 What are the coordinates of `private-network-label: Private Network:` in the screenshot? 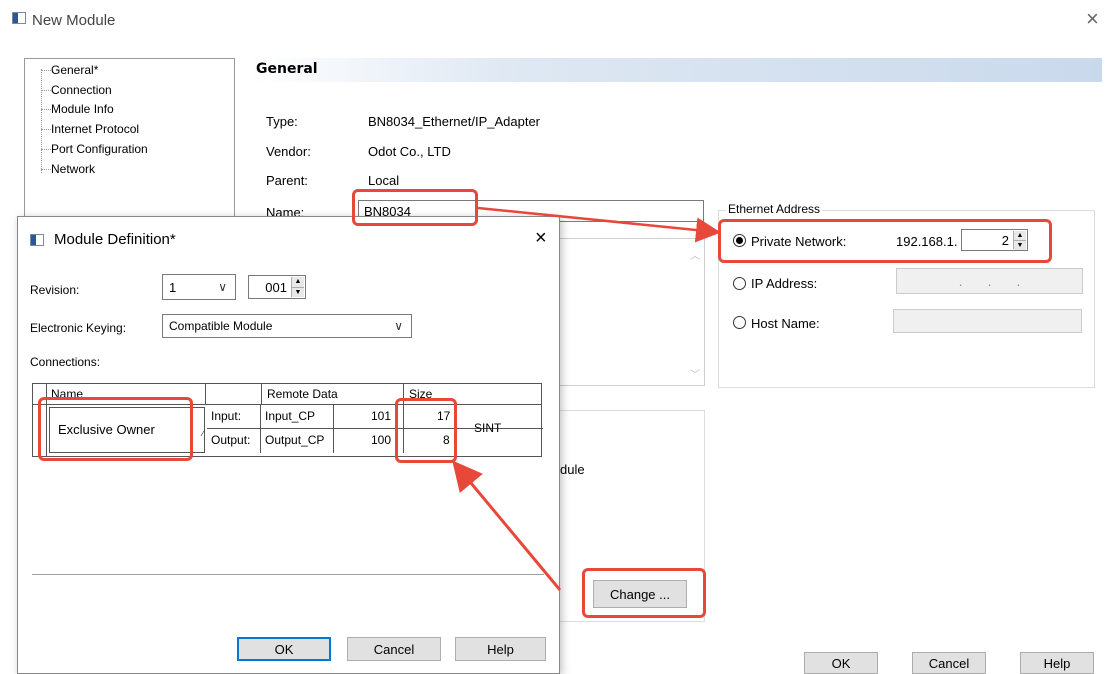 It's located at (799, 241).